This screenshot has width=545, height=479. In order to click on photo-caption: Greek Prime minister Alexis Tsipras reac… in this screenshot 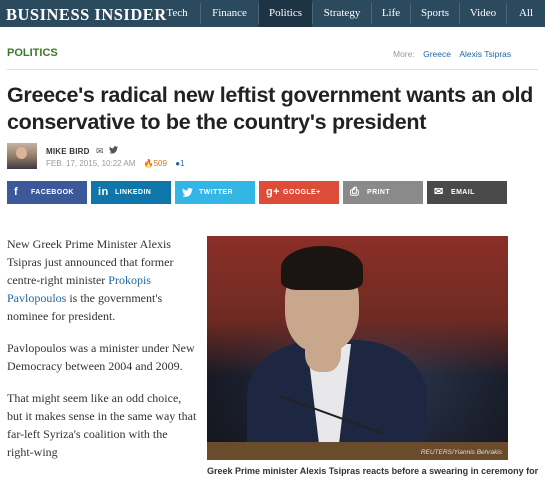, I will do `click(373, 471)`.